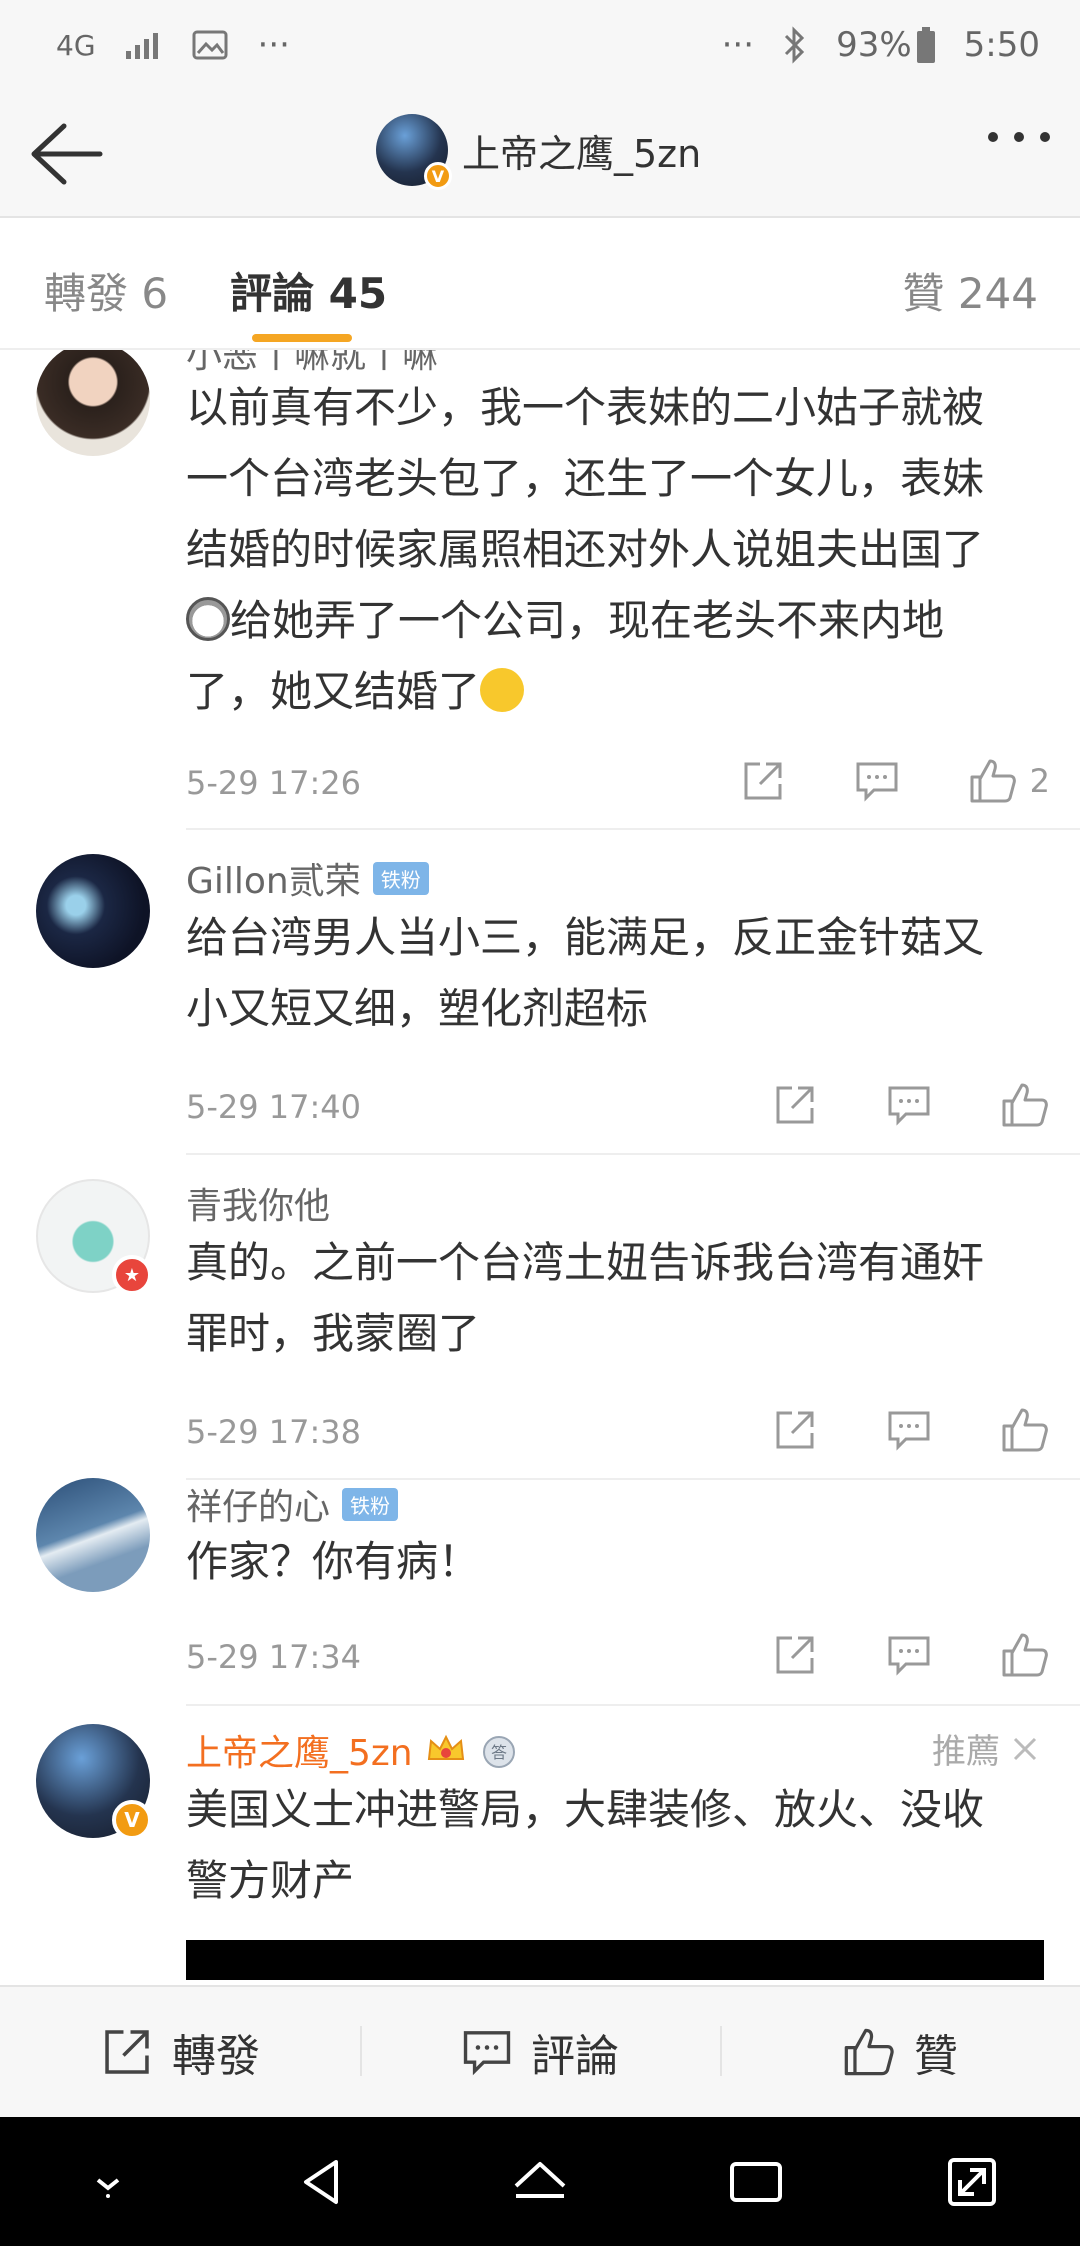 This screenshot has width=1080, height=2246. What do you see at coordinates (972, 2182) in the screenshot?
I see `expand-icon` at bounding box center [972, 2182].